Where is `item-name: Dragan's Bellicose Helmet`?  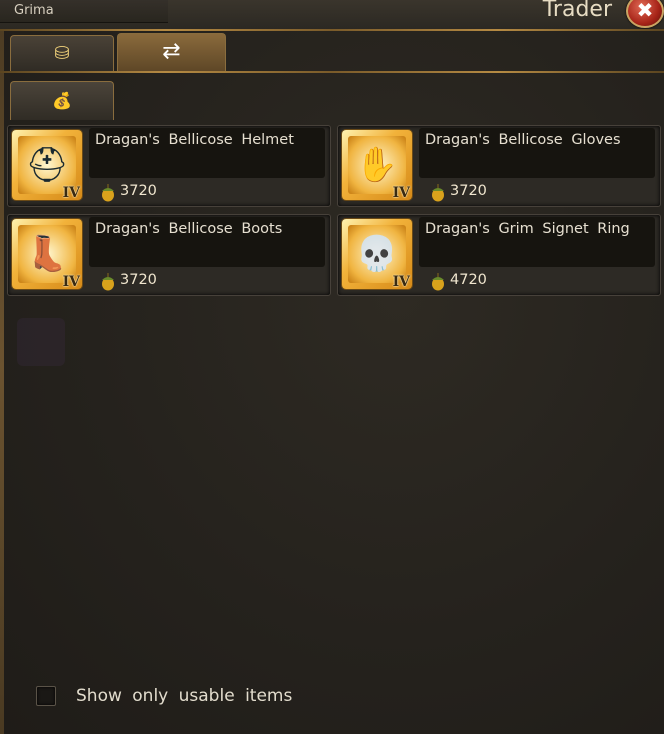 item-name: Dragan's Bellicose Helmet is located at coordinates (194, 140).